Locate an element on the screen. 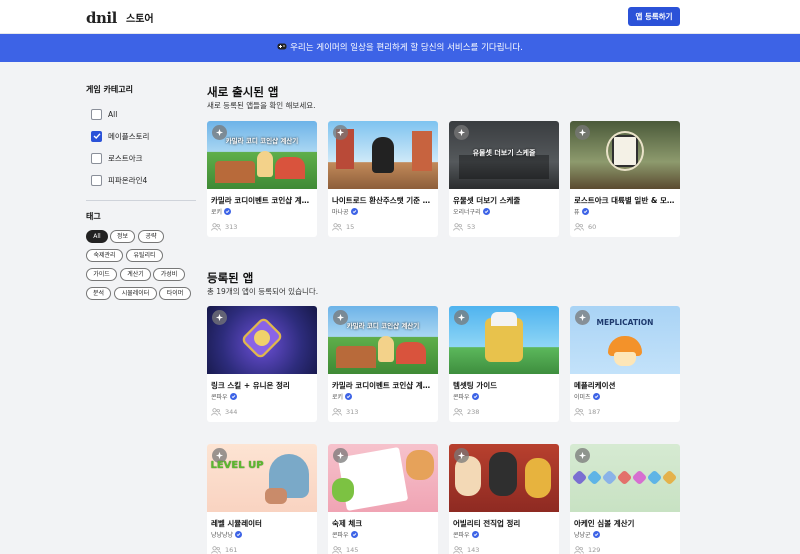  app-user-count: 313 is located at coordinates (345, 412).